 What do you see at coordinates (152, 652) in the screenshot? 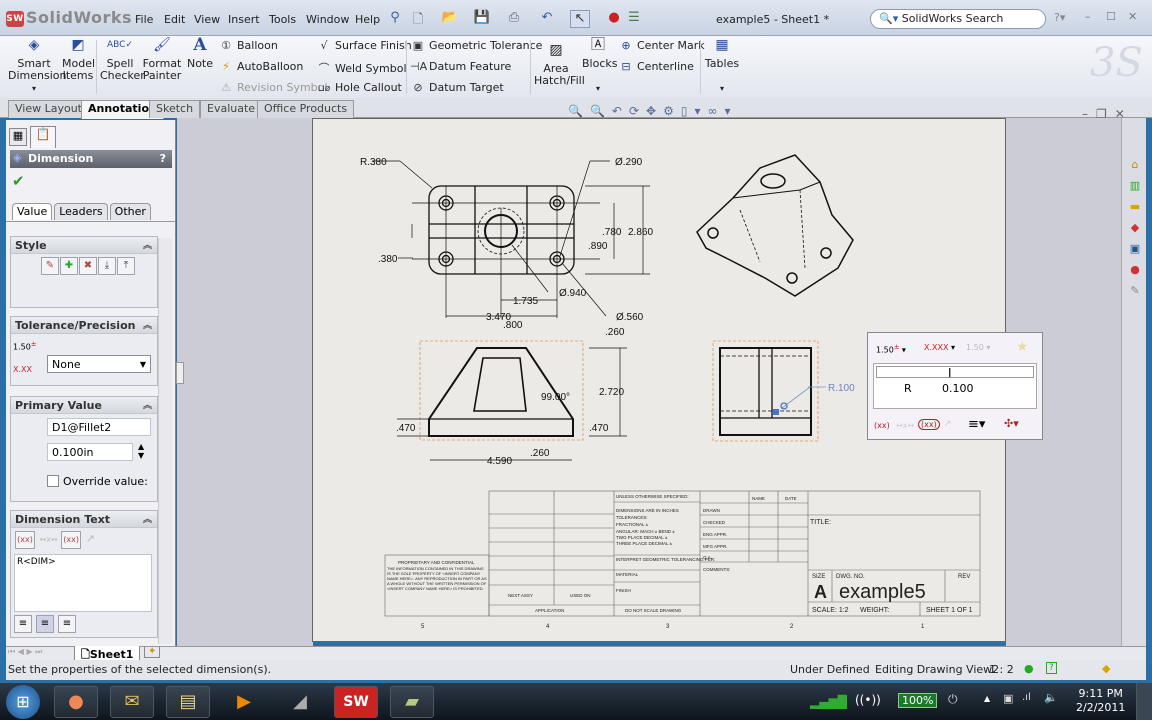
I see `add-sheet-tab: ✦` at bounding box center [152, 652].